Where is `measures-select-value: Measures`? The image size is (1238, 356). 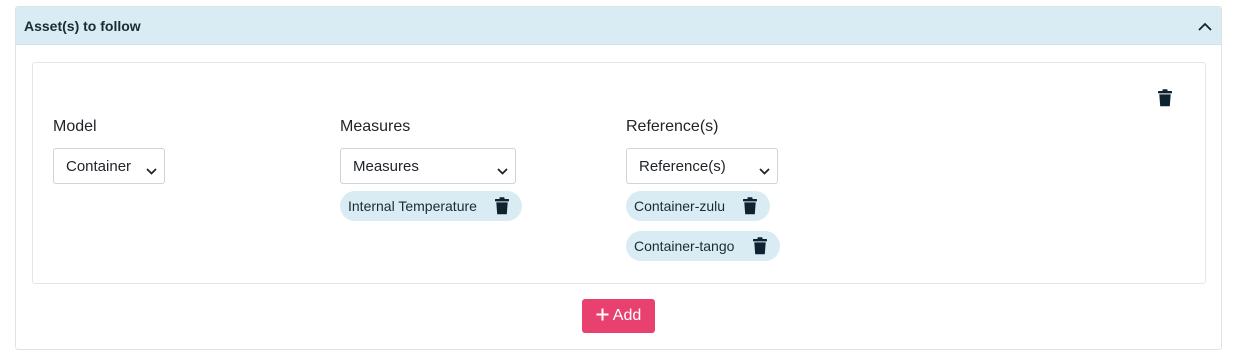
measures-select-value: Measures is located at coordinates (386, 166).